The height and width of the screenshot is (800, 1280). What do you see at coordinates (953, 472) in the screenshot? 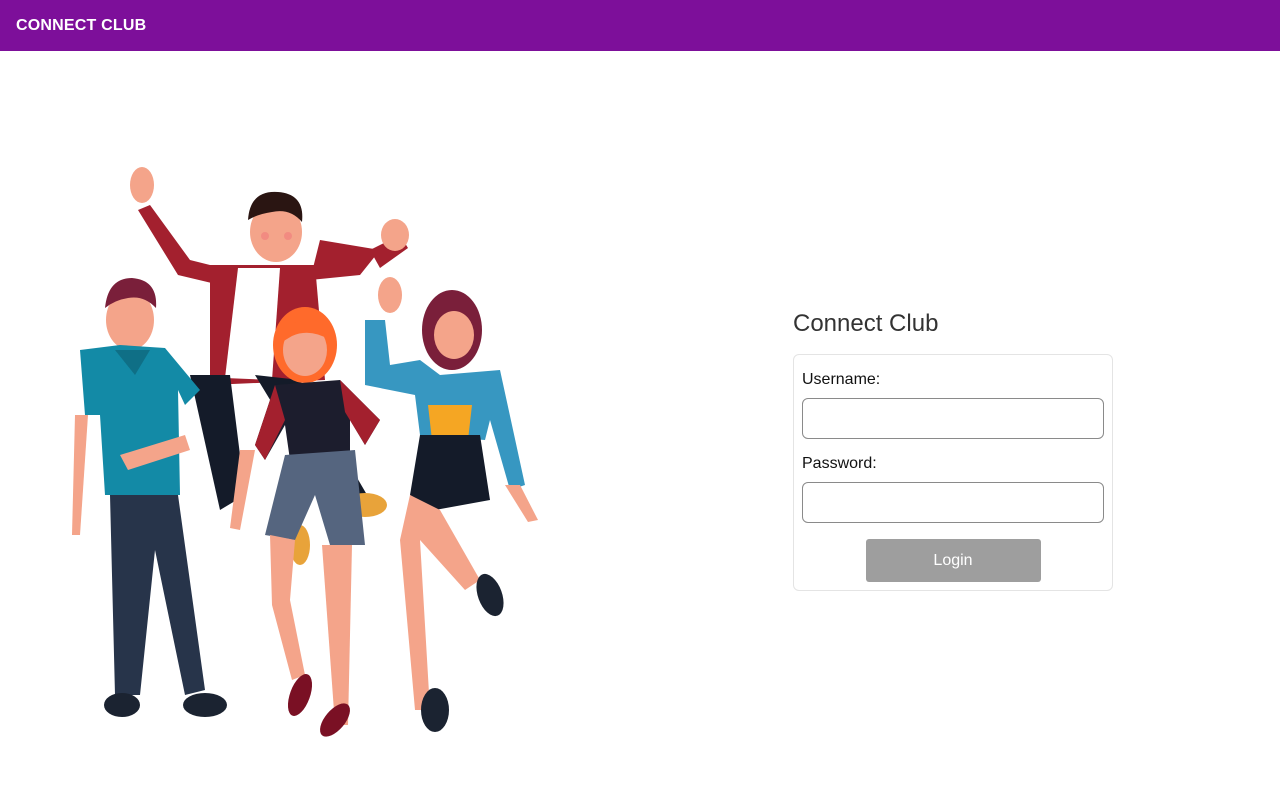
I see `login-card: Username: Password: Login` at bounding box center [953, 472].